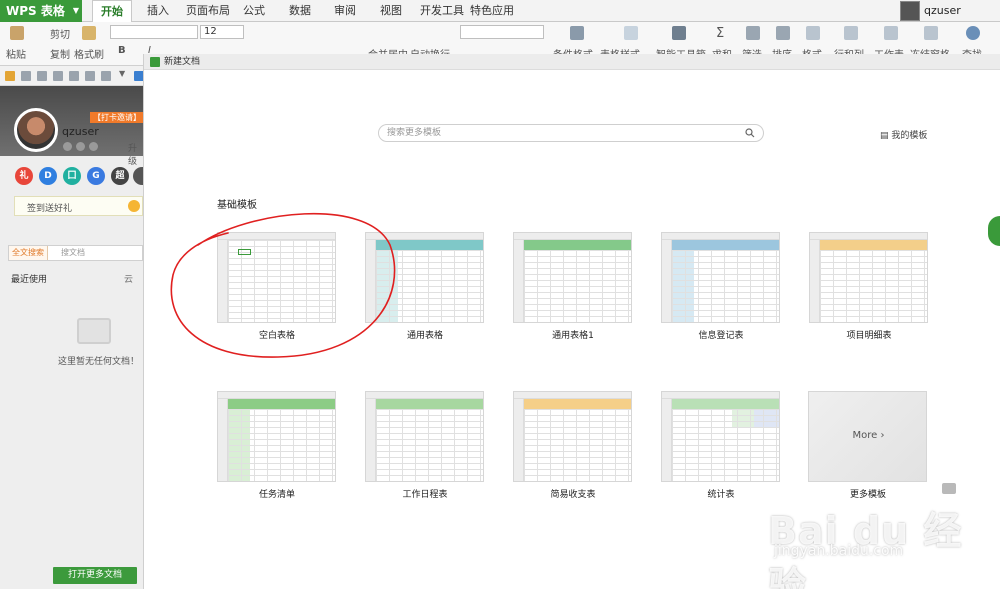  What do you see at coordinates (720, 33) in the screenshot?
I see `sigma-icon: Σ` at bounding box center [720, 33].